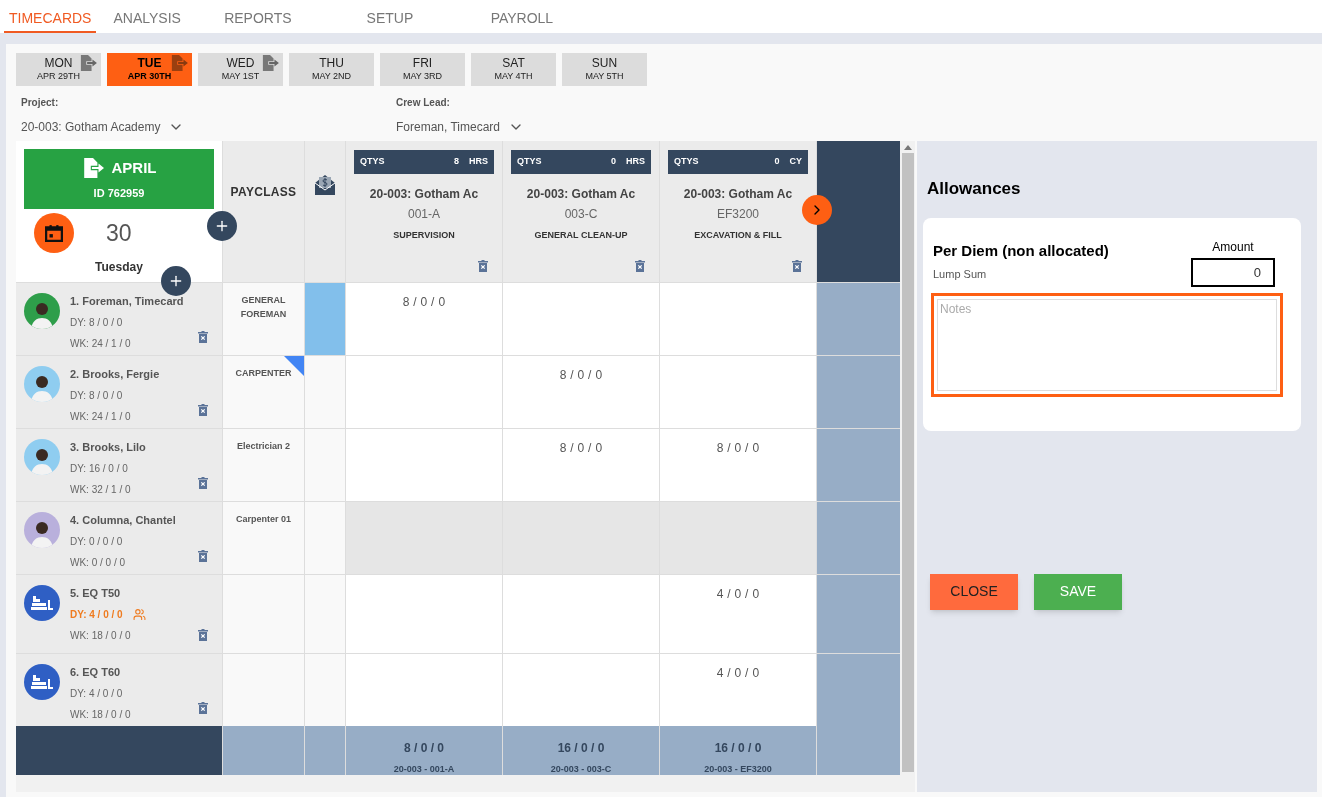 This screenshot has height=797, width=1322. Describe the element at coordinates (101, 635) in the screenshot. I see `week-hours: WK: 18 / 0 / 0` at that location.